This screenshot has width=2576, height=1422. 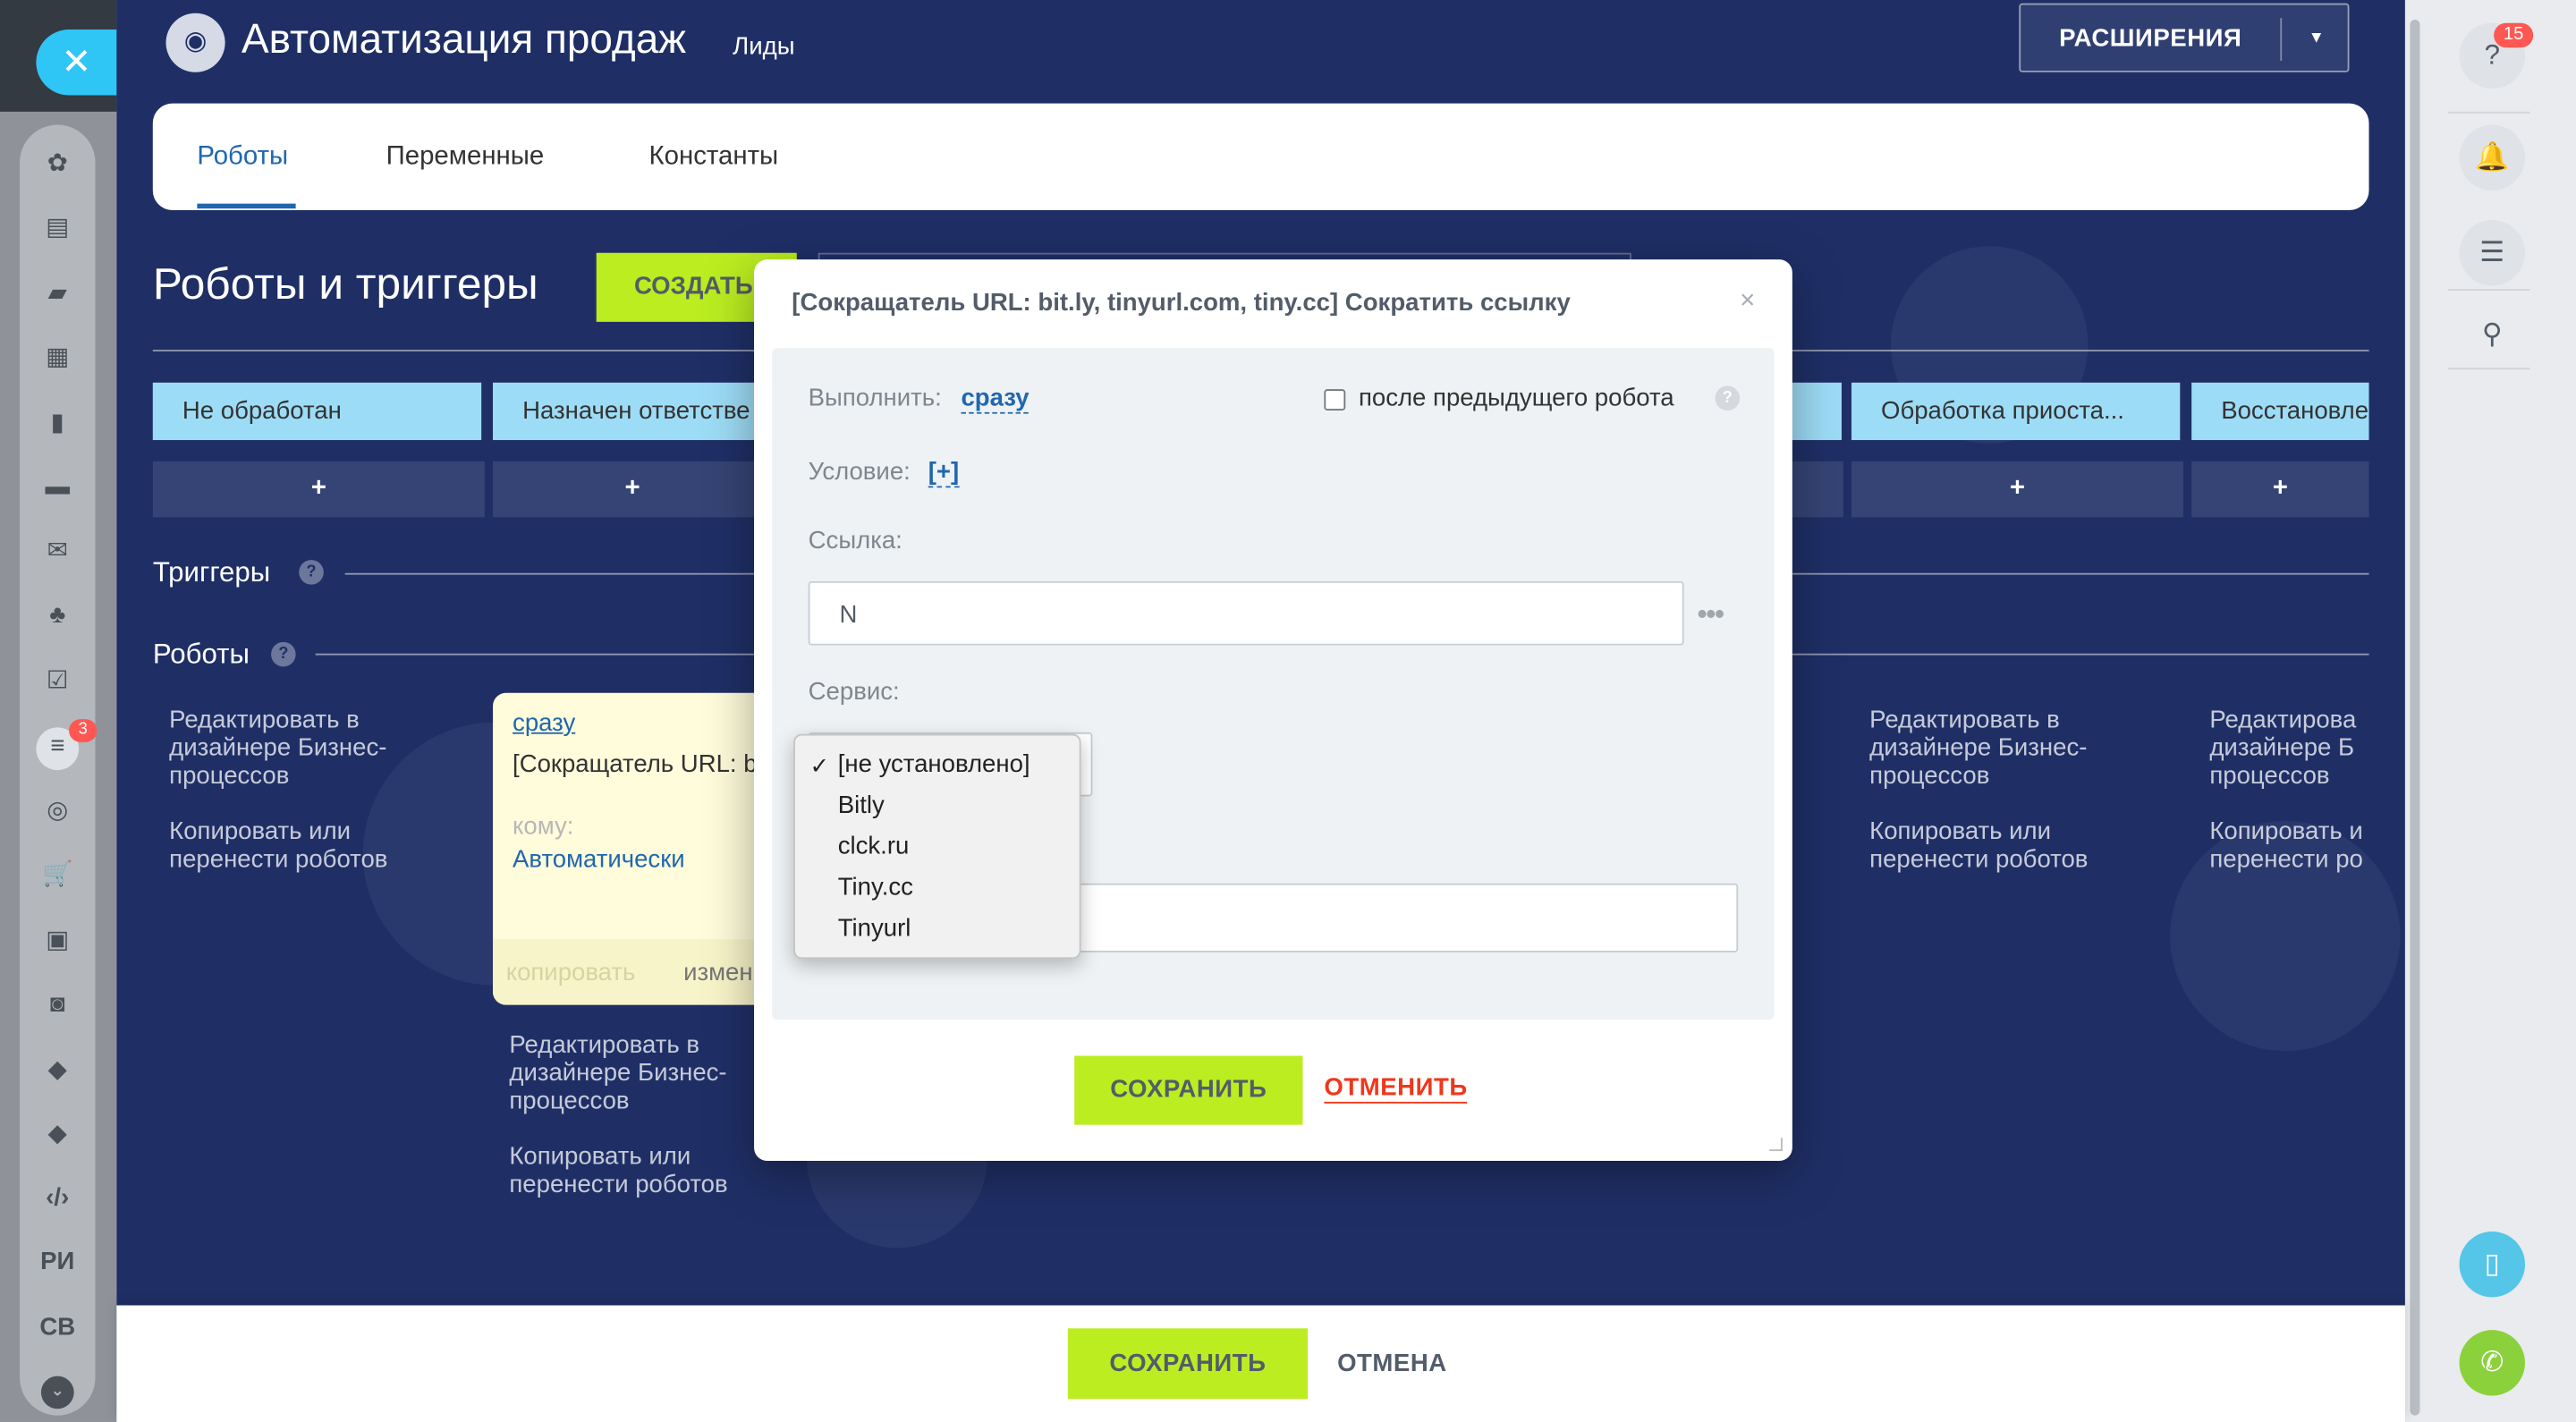 I want to click on robot-card-copy-button: копировать, so click(x=571, y=972).